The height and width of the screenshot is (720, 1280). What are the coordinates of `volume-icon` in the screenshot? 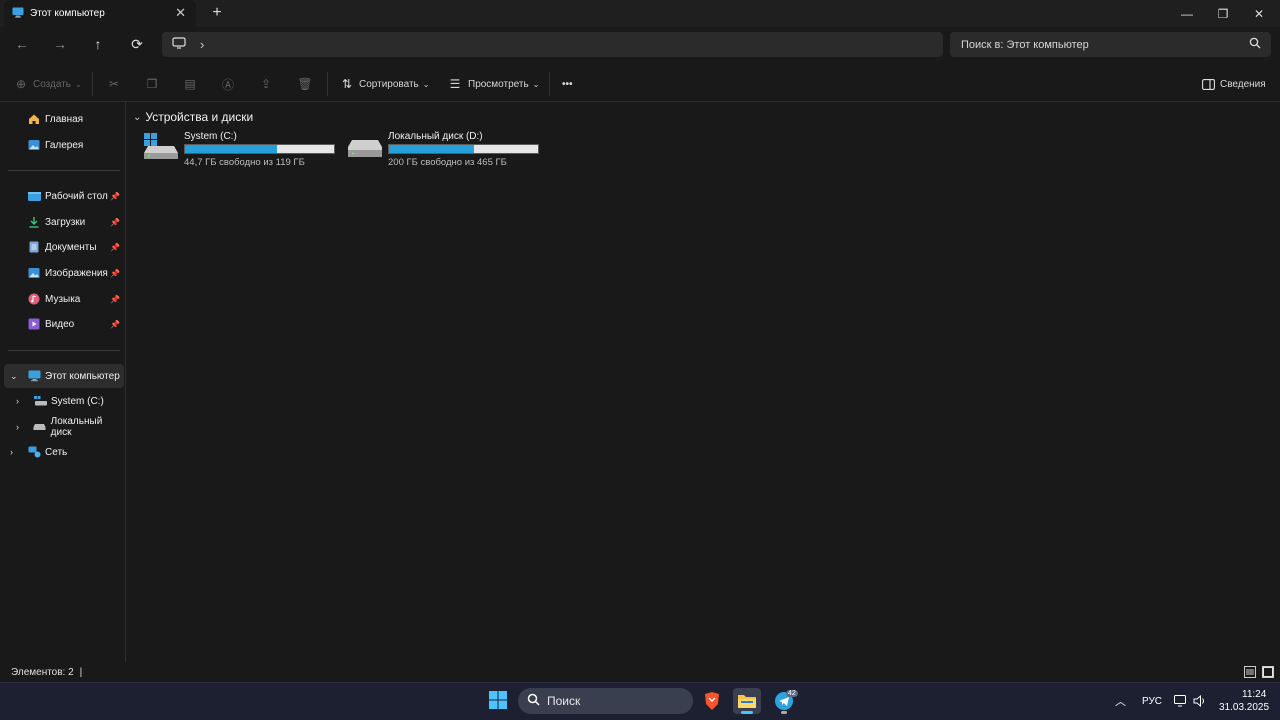 It's located at (1200, 702).